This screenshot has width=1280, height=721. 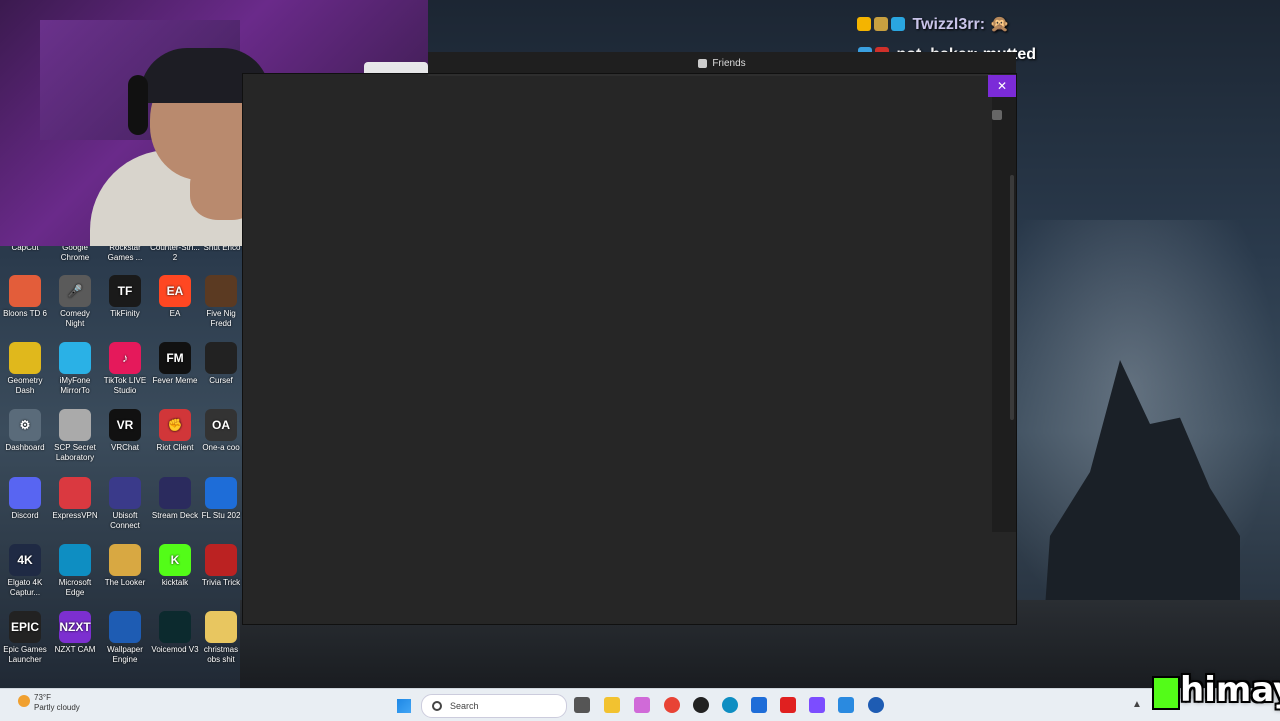 What do you see at coordinates (75, 649) in the screenshot?
I see `desktop-icon-label: NZXT CAM` at bounding box center [75, 649].